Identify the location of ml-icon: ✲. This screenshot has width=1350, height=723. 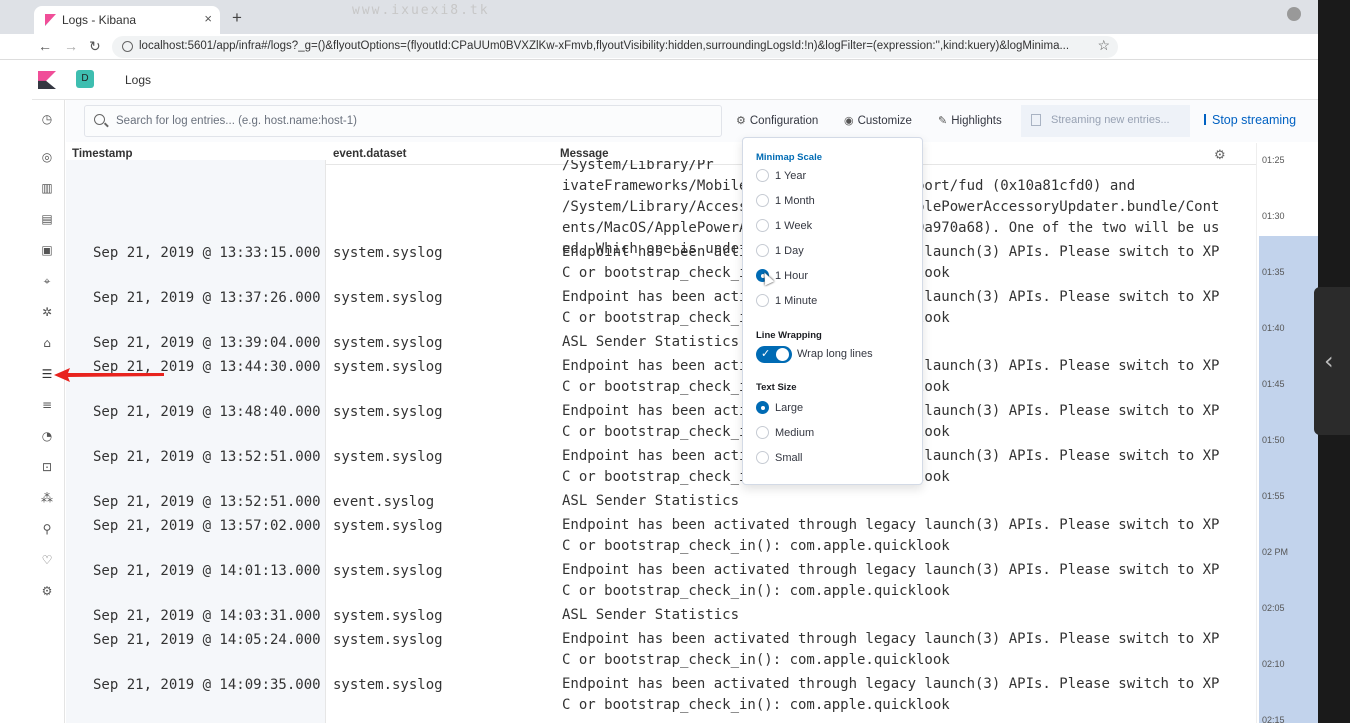
(47, 312).